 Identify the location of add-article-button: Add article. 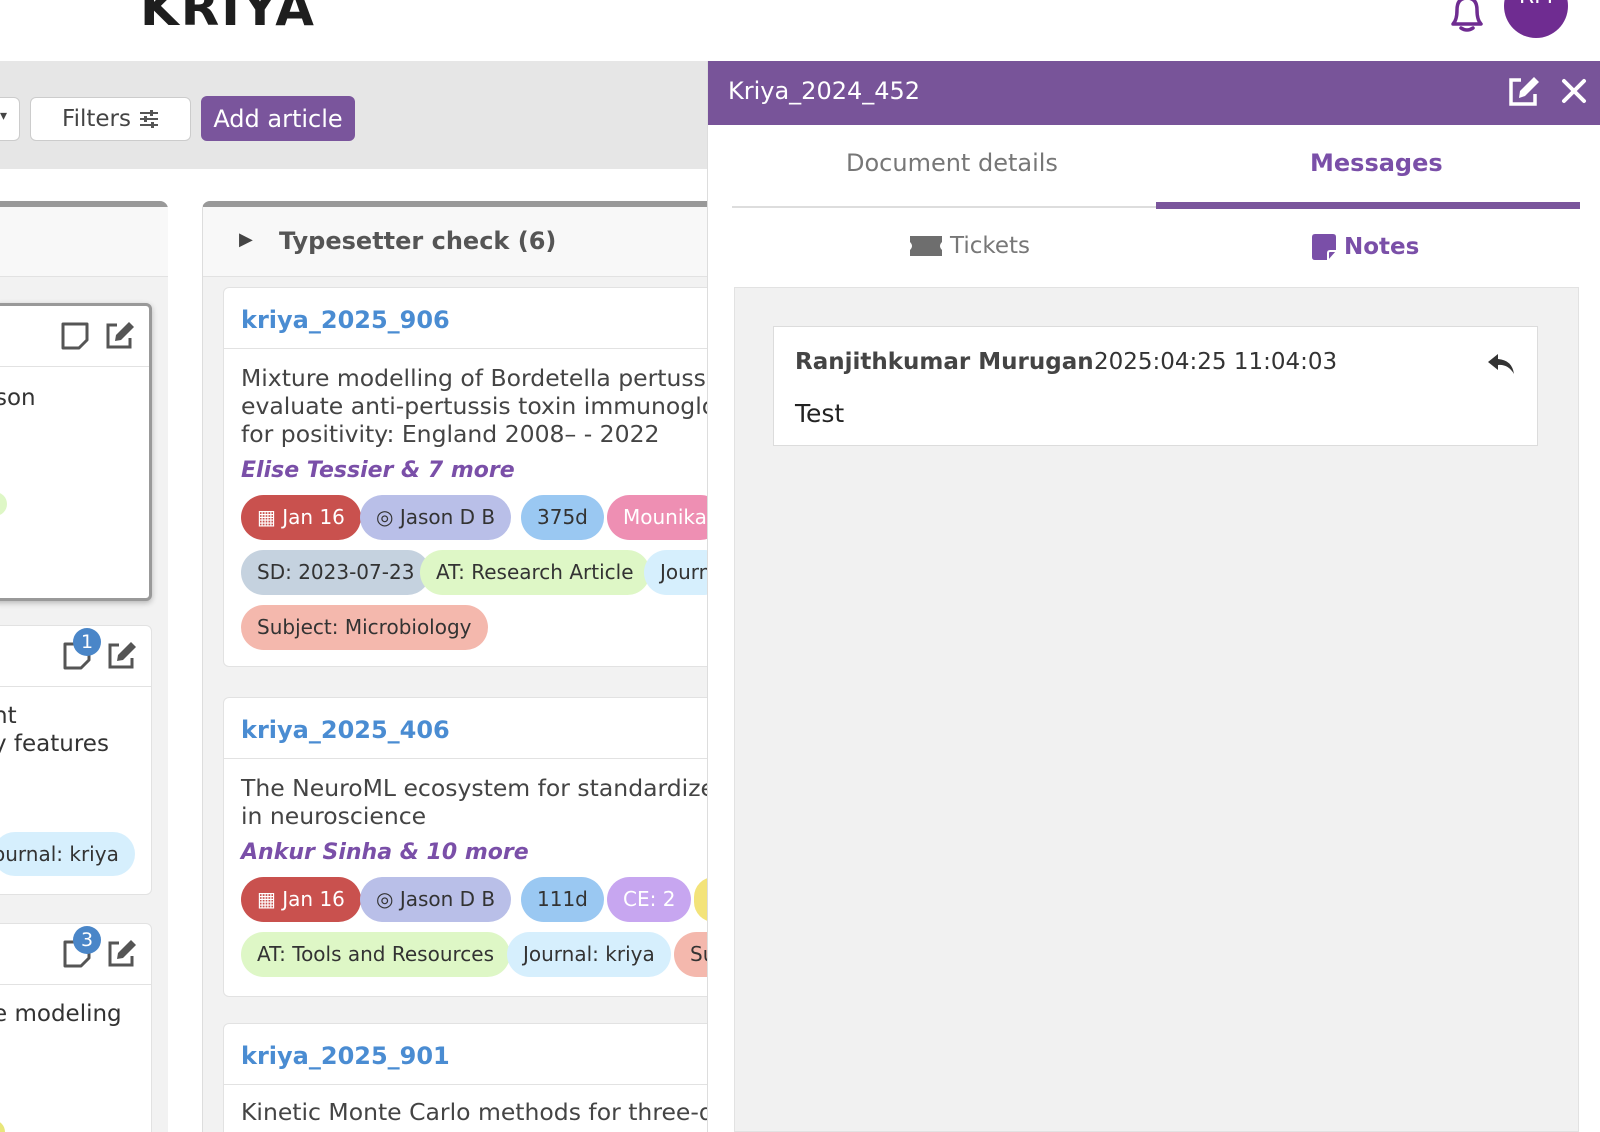
(278, 118).